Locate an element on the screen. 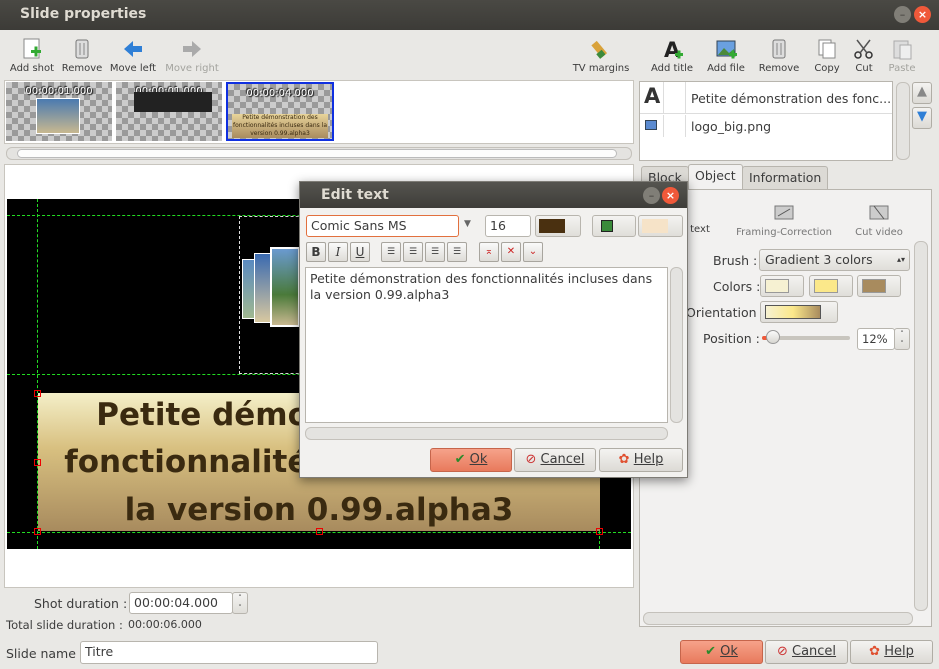  color1-picker is located at coordinates (782, 286).